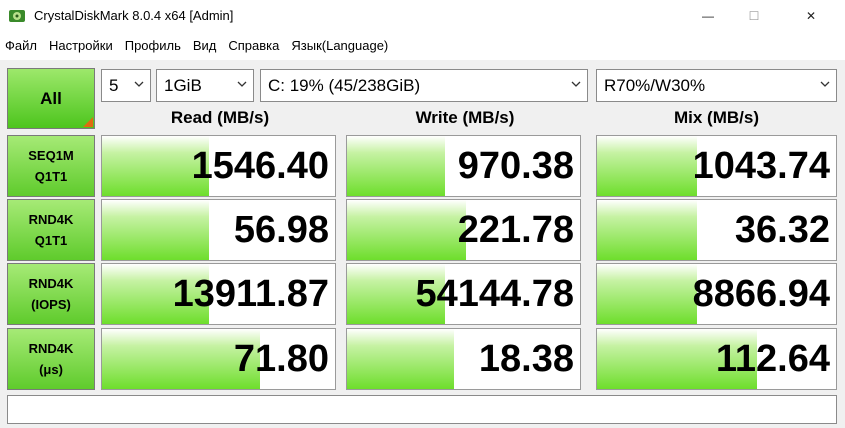 The image size is (845, 428). Describe the element at coordinates (21, 46) in the screenshot. I see `menu-file: Файл` at that location.